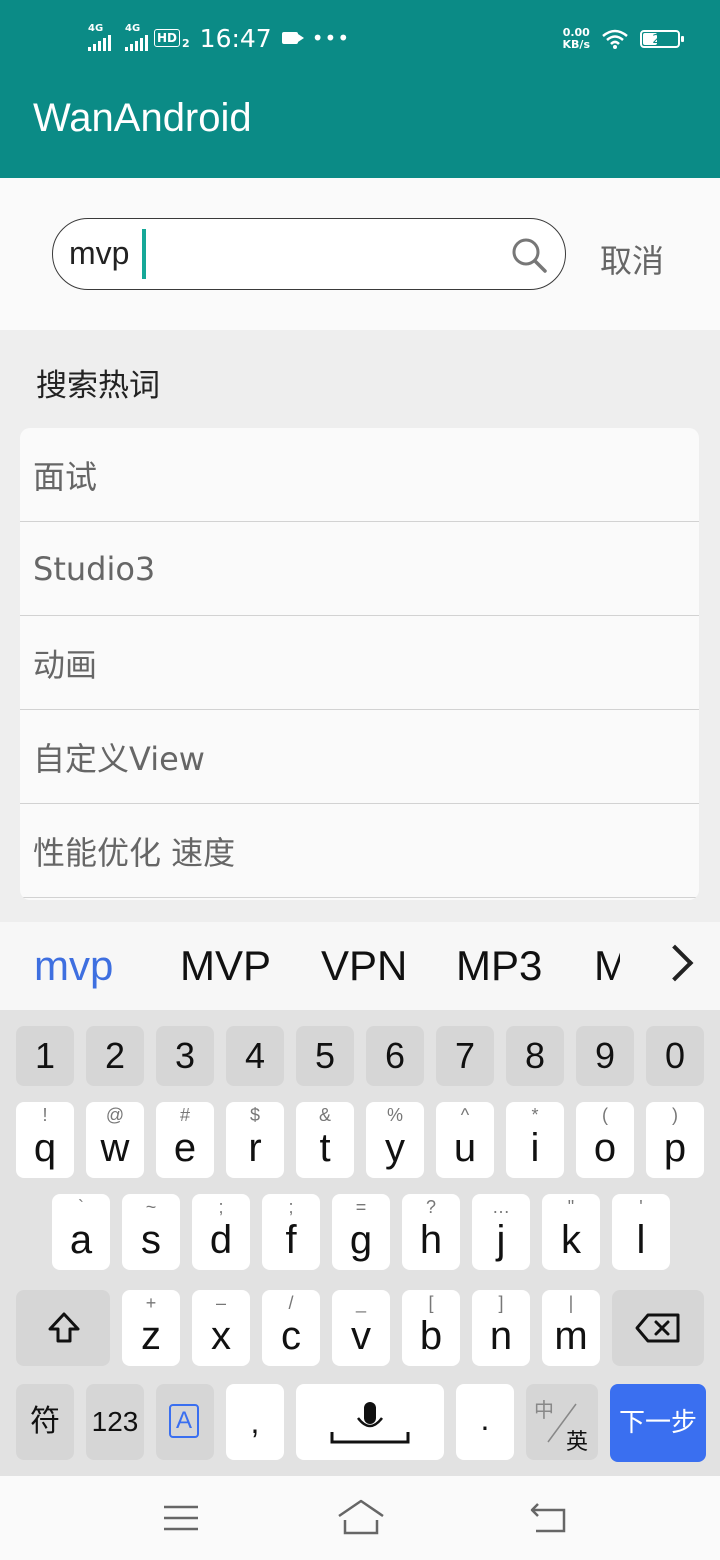 The width and height of the screenshot is (720, 1560). Describe the element at coordinates (81, 1232) in the screenshot. I see `key-a: ` a` at that location.